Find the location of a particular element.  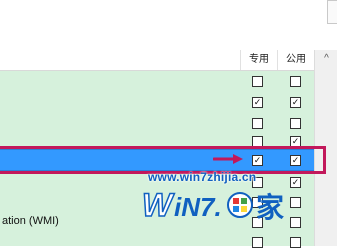

pointer-arrow-icon is located at coordinates (228, 159).